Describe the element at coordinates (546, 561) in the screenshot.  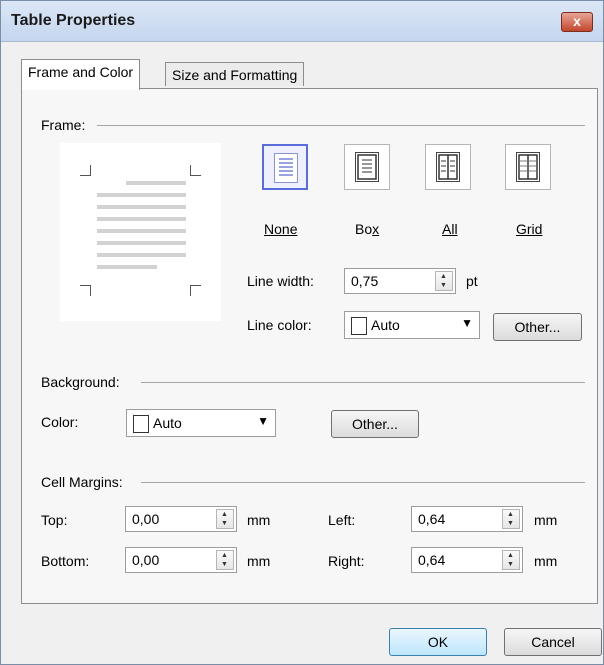
I see `margin-right-unit: mm` at that location.